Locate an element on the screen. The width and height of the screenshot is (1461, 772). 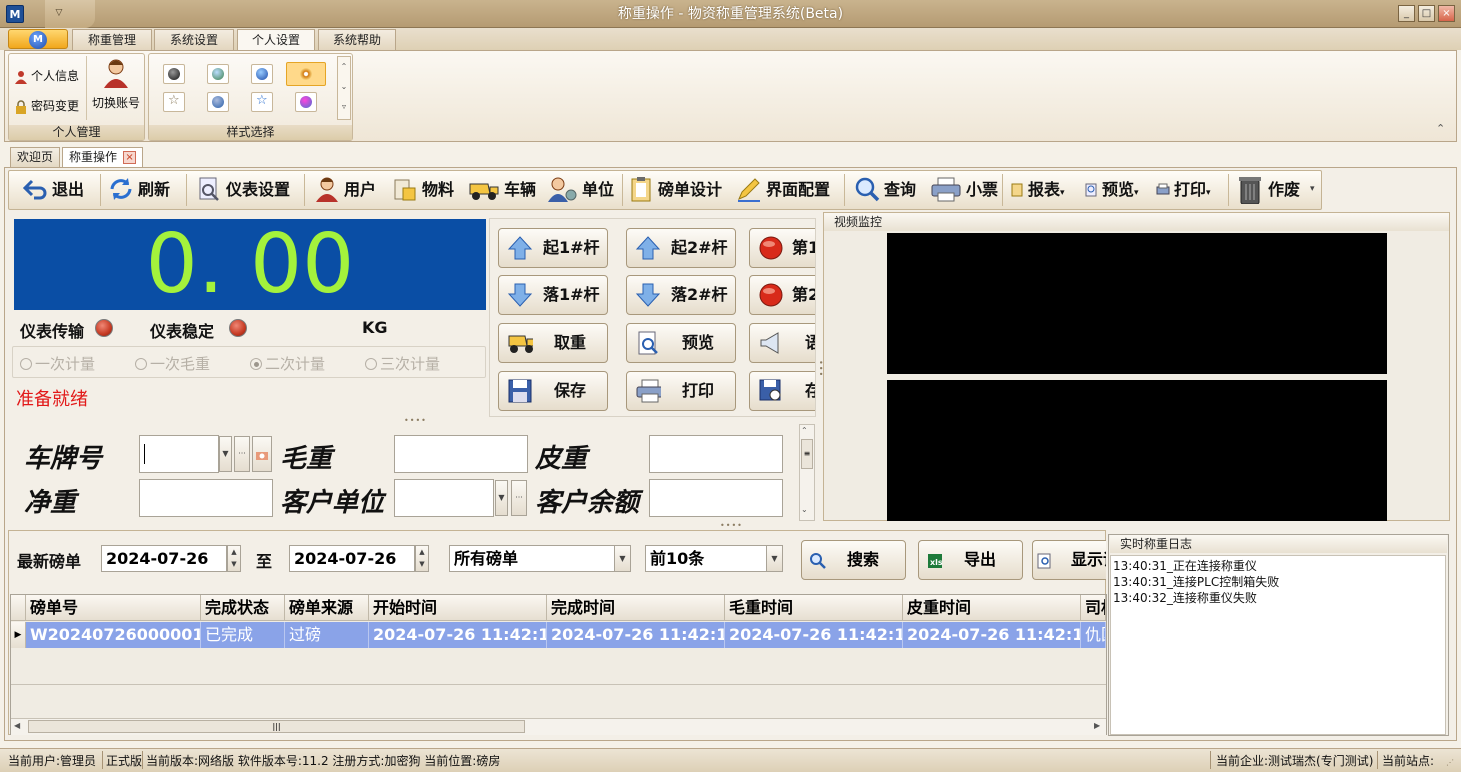
date-to-spinner: ▲ ▼ is located at coordinates (422, 558).